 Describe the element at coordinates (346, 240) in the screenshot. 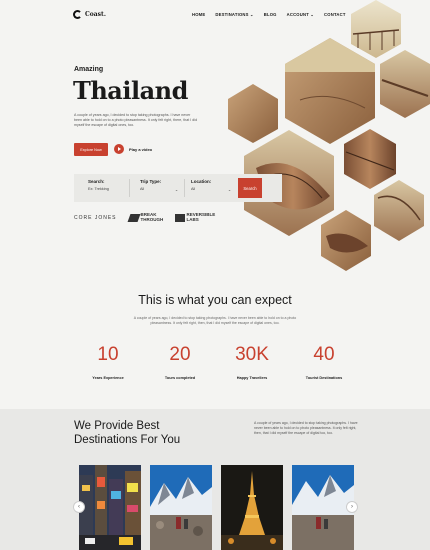

I see `hex-photo-rowboat` at that location.